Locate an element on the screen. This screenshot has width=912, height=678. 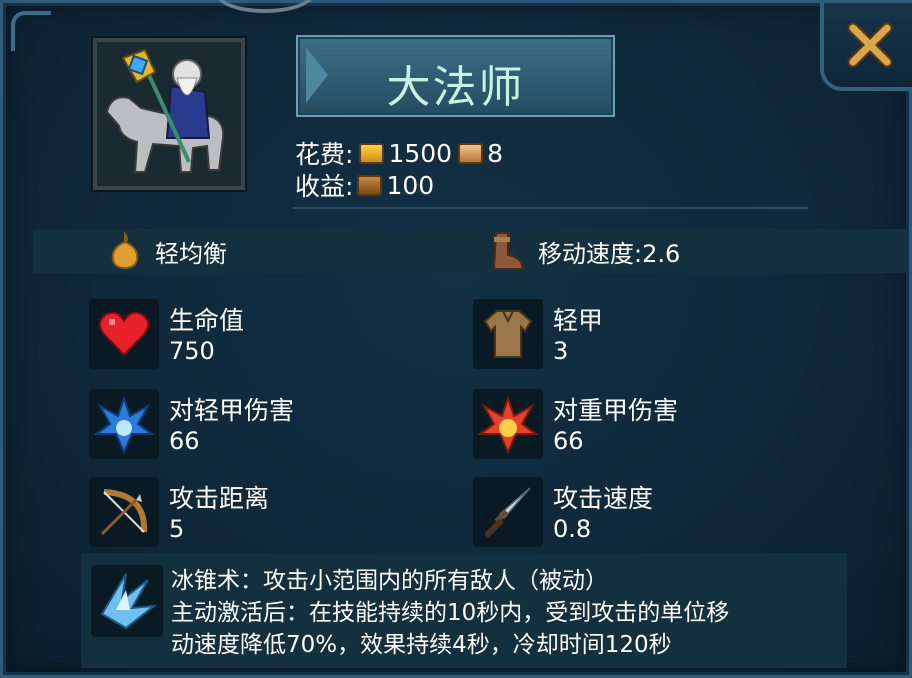
close-icon is located at coordinates (870, 45).